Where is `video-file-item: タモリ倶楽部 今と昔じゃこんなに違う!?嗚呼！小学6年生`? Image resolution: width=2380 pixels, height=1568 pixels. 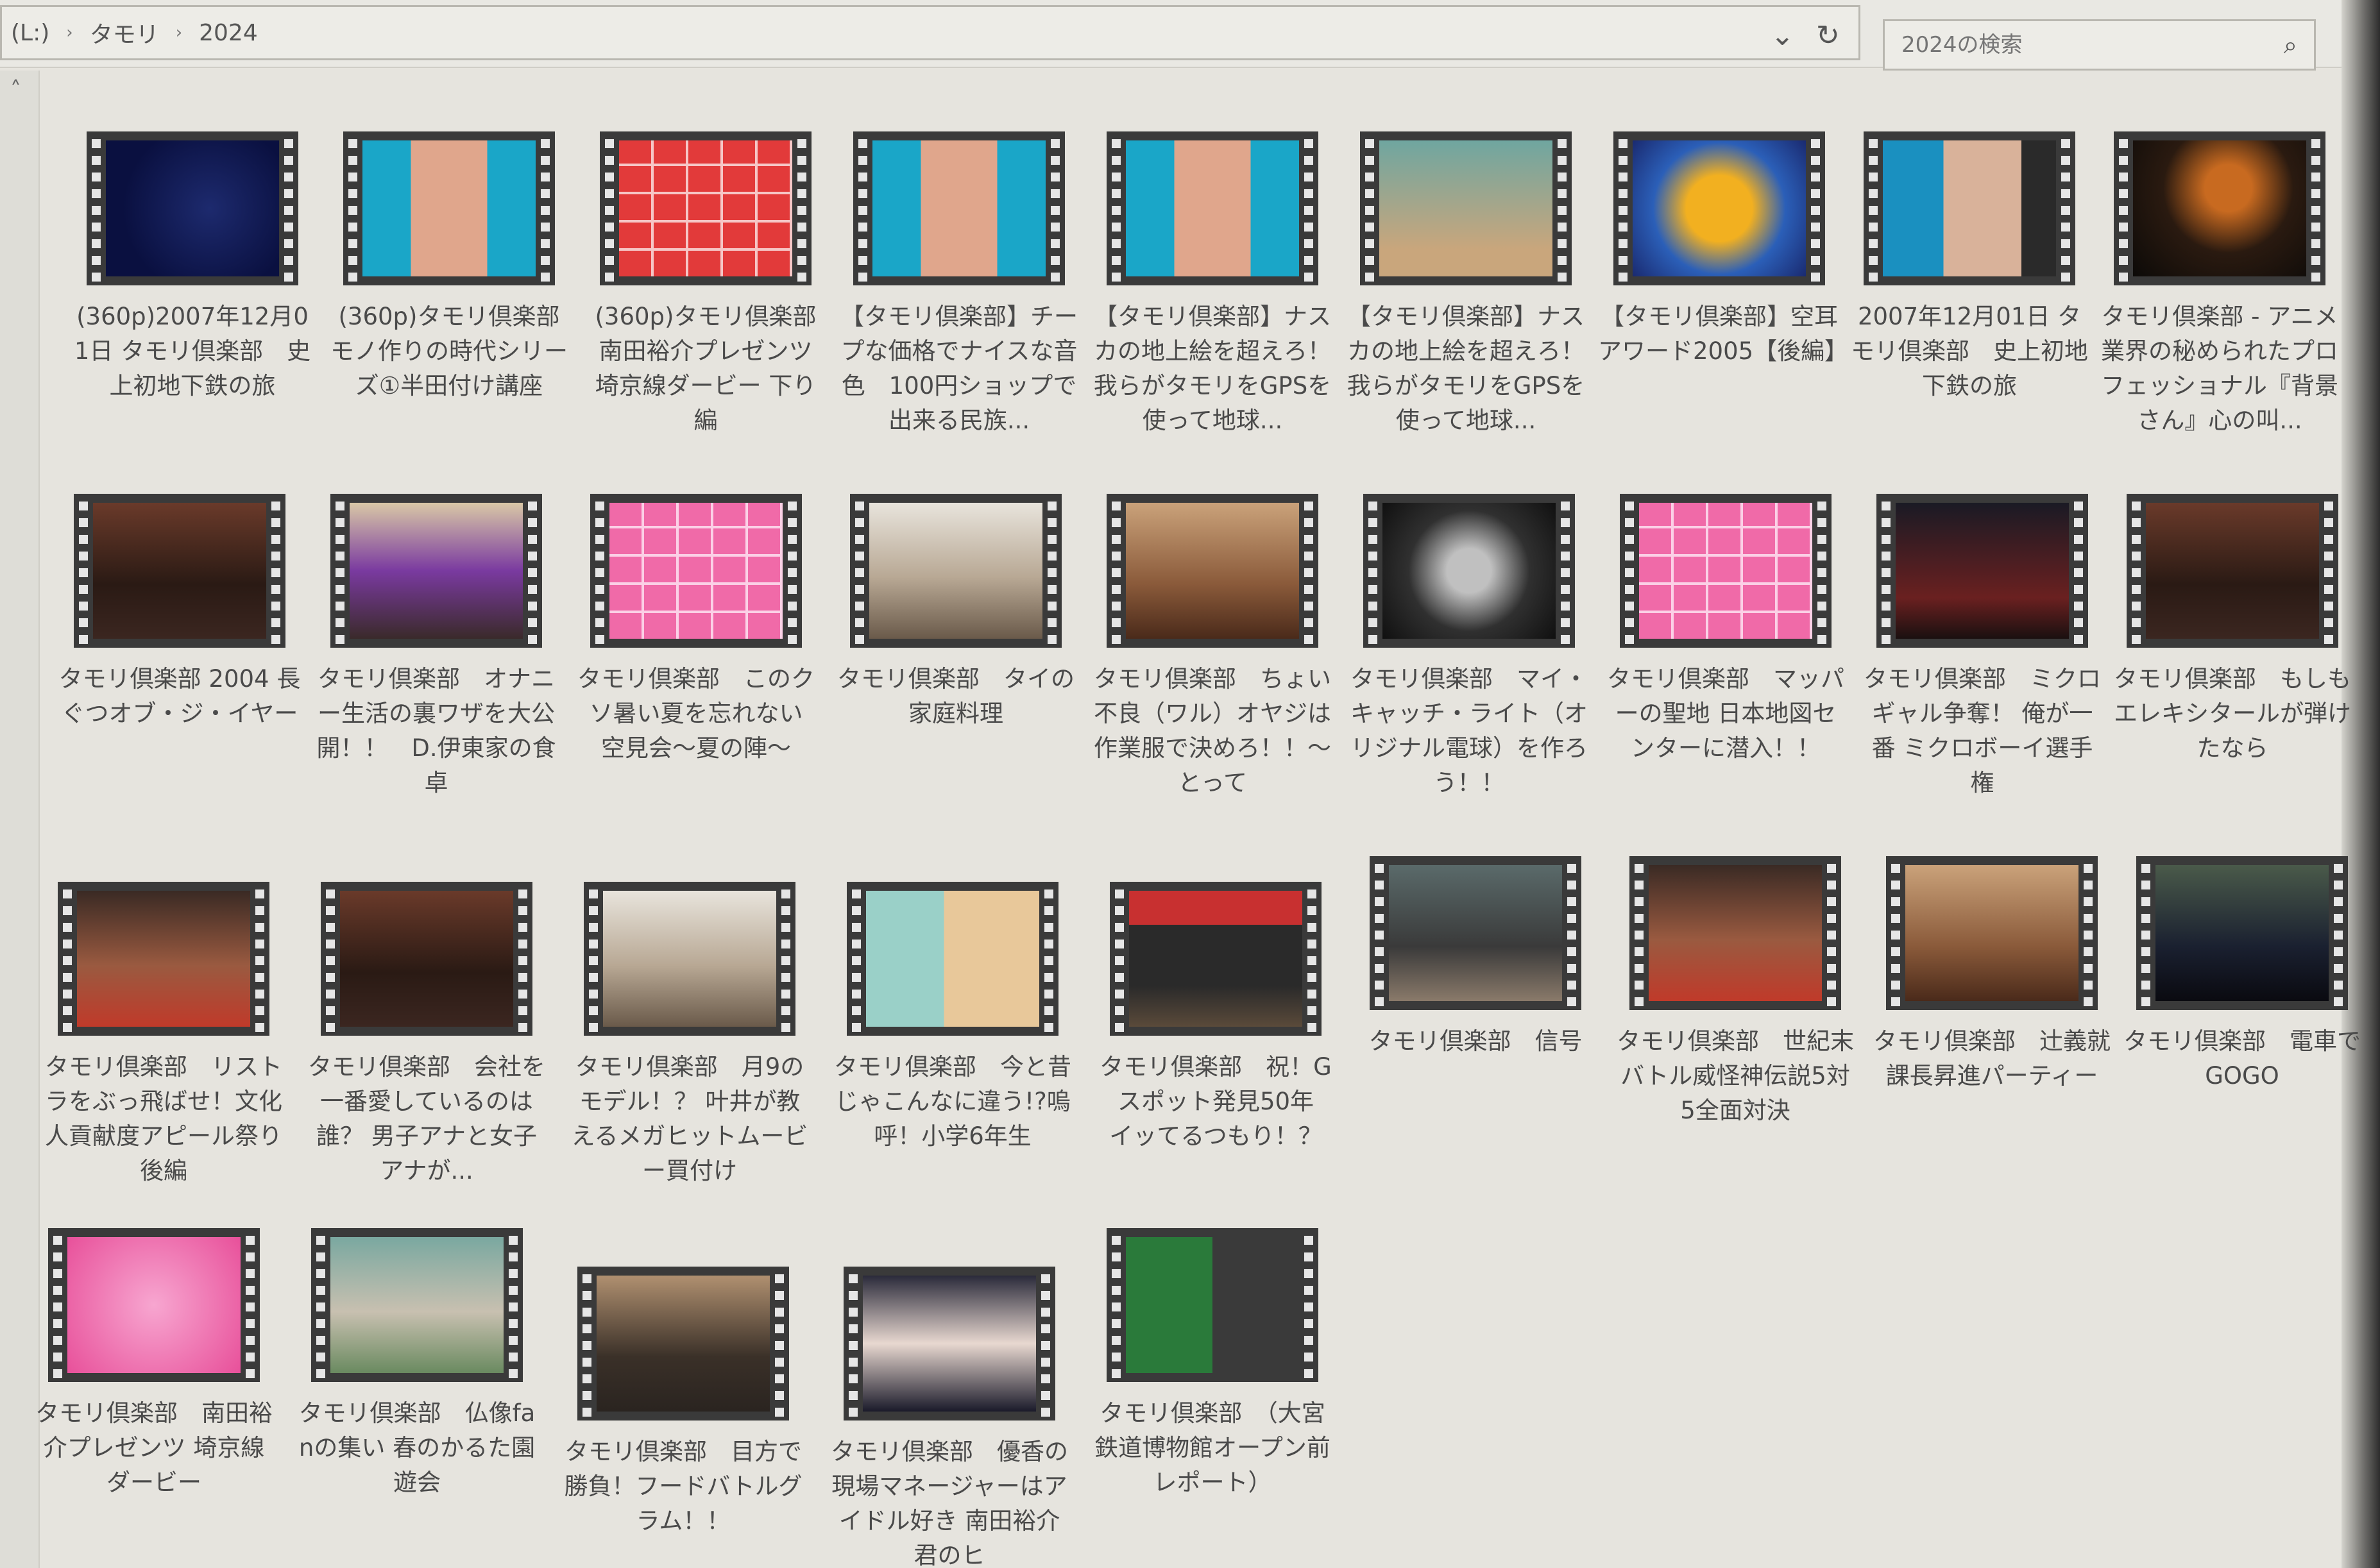 video-file-item: タモリ倶楽部 今と昔じゃこんなに違う!?嗚呼！小学6年生 is located at coordinates (953, 1018).